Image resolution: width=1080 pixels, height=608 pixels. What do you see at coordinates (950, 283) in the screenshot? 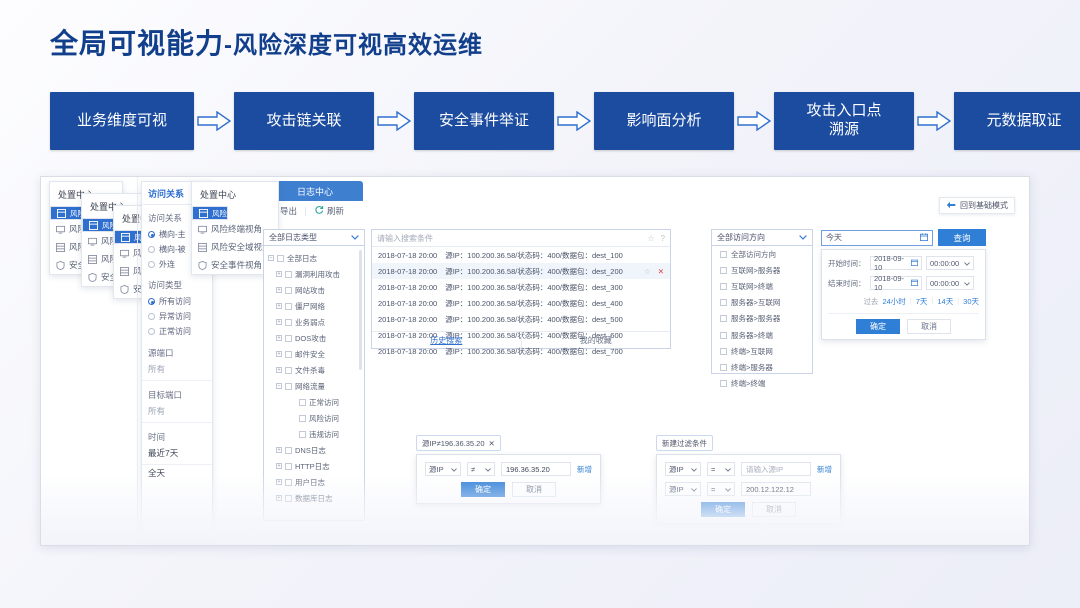
I see `end-time-input: 00:00:00` at bounding box center [950, 283].